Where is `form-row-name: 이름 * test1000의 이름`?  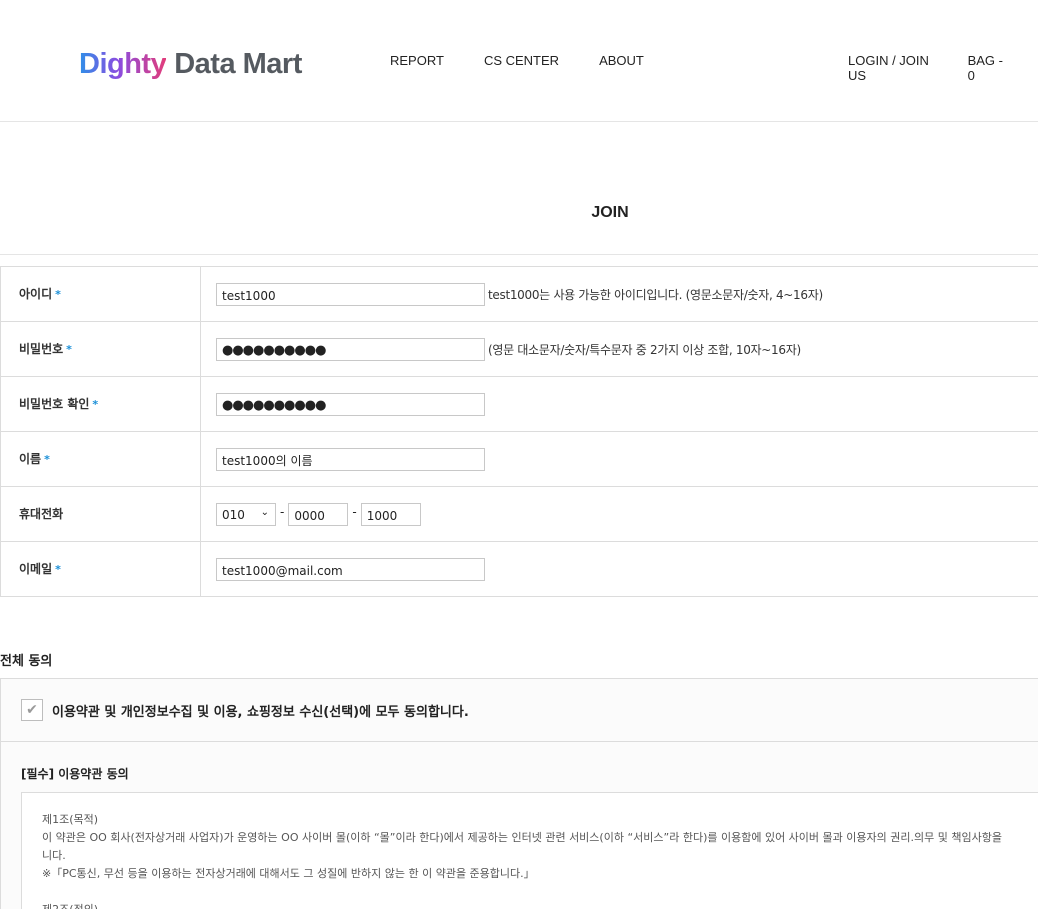 form-row-name: 이름 * test1000의 이름 is located at coordinates (519, 459).